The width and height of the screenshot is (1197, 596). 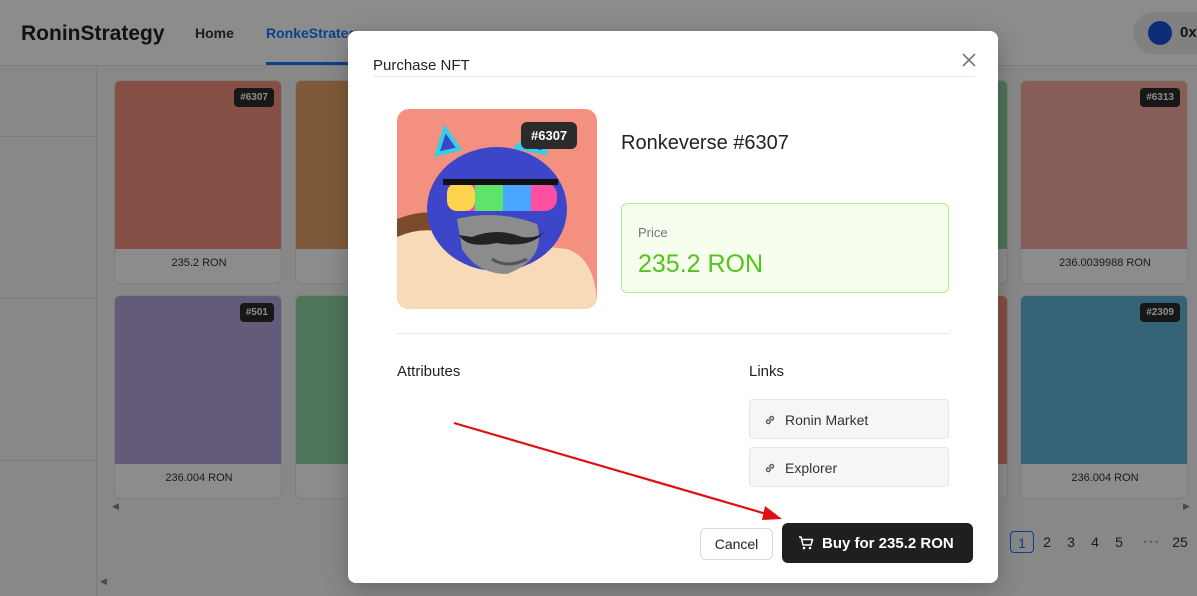 What do you see at coordinates (674, 76) in the screenshot?
I see `modal-divider` at bounding box center [674, 76].